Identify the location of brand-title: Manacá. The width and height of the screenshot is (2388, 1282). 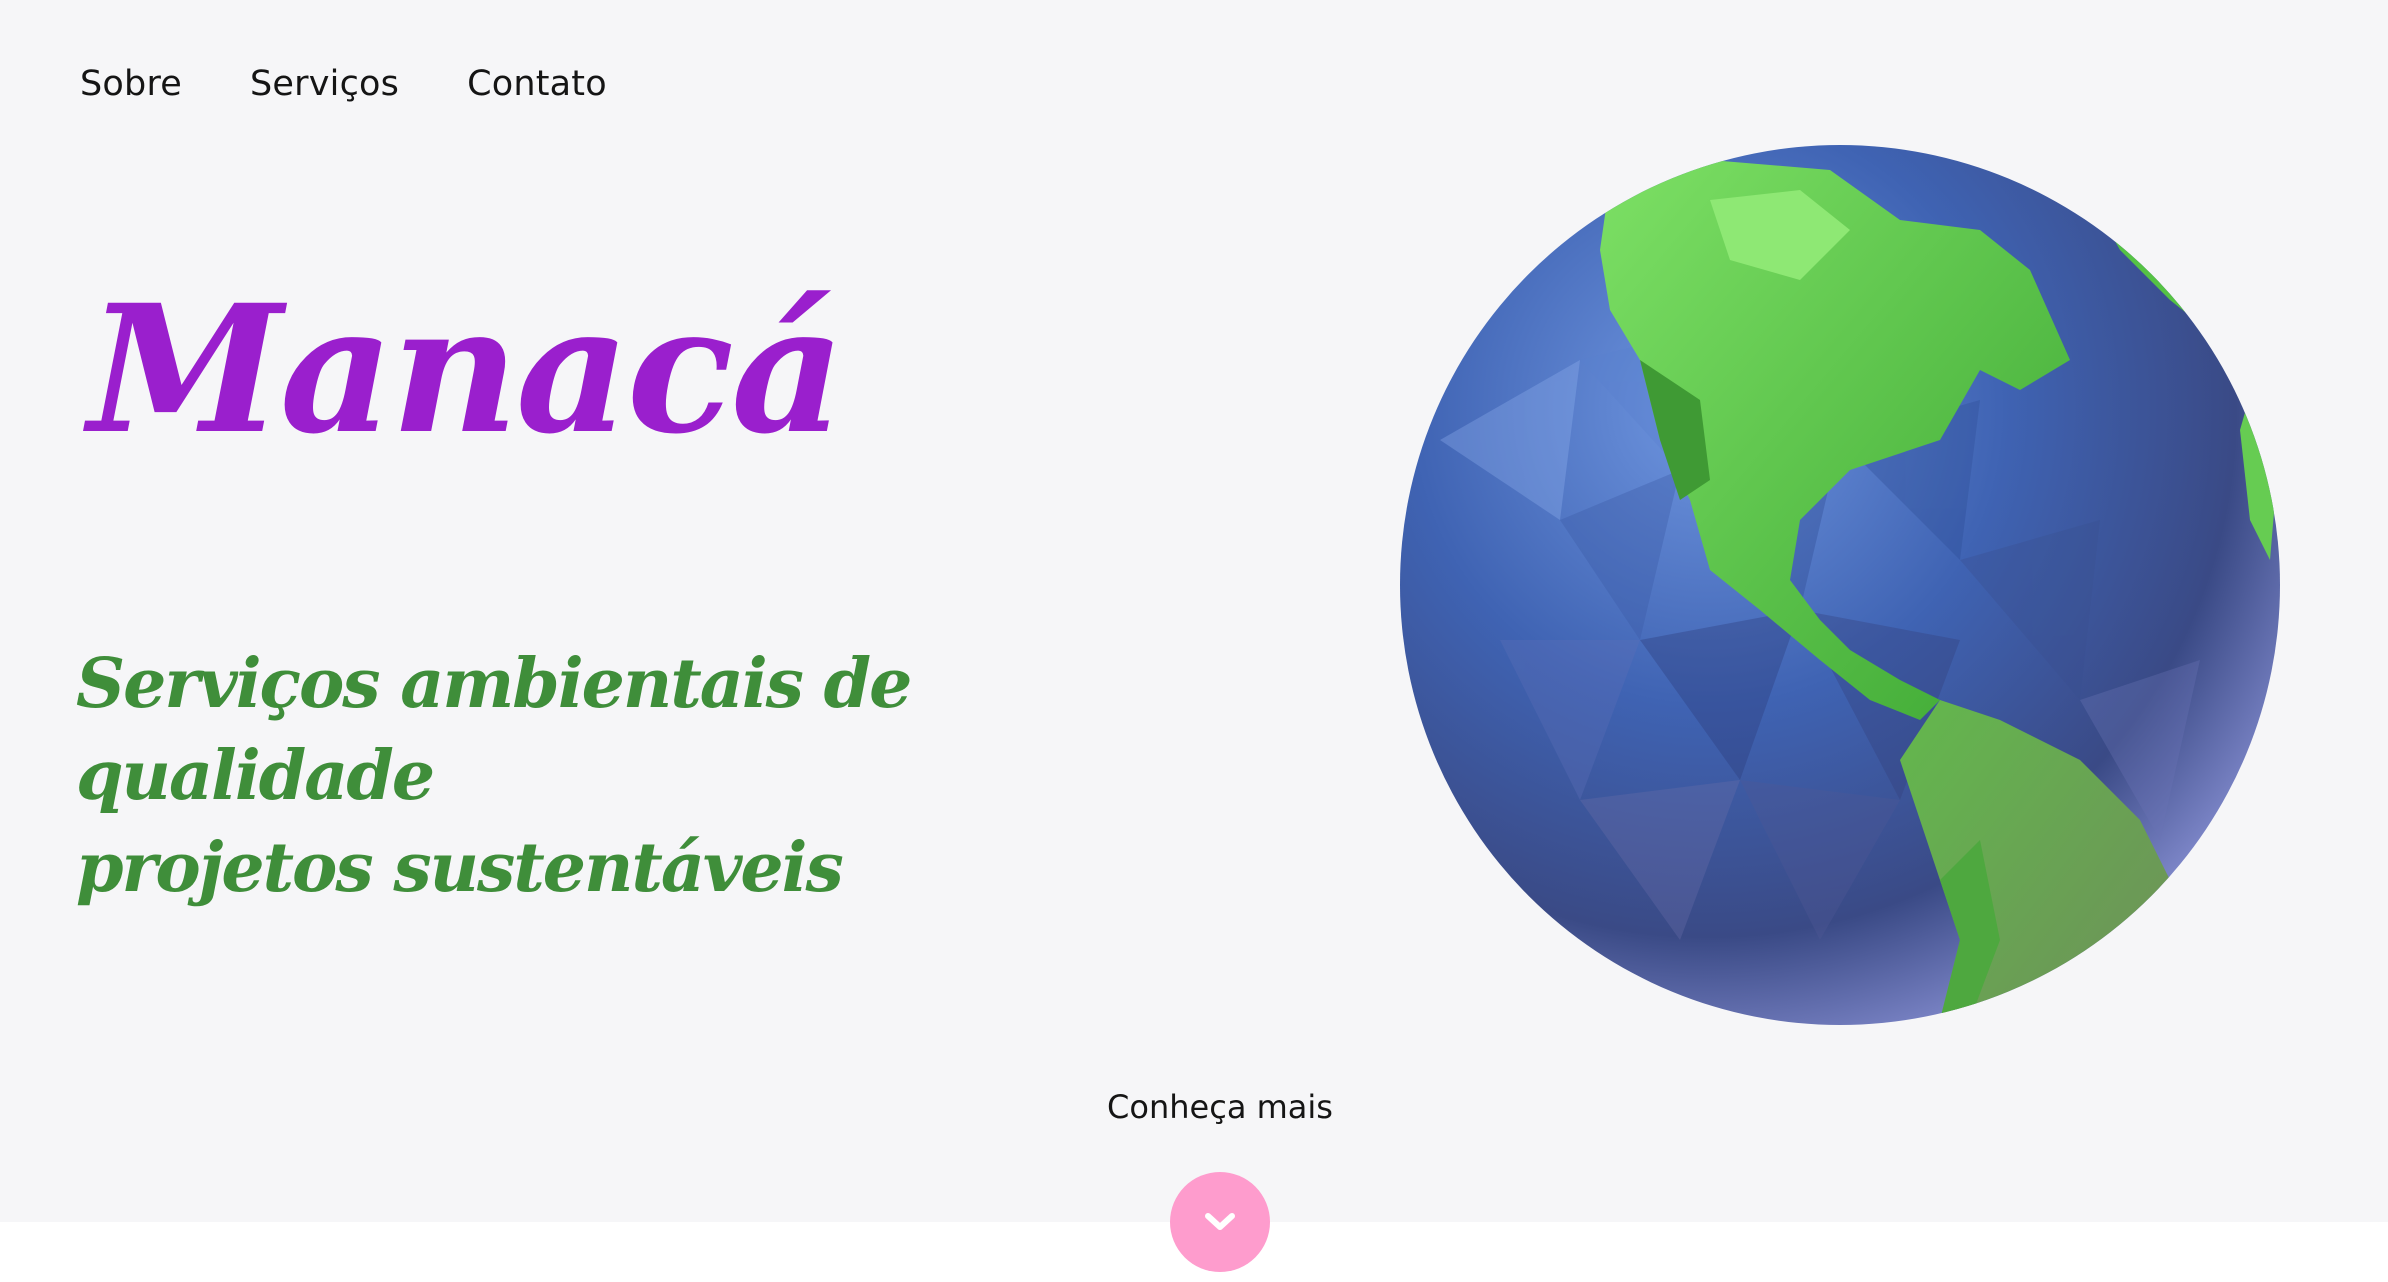
(466, 369).